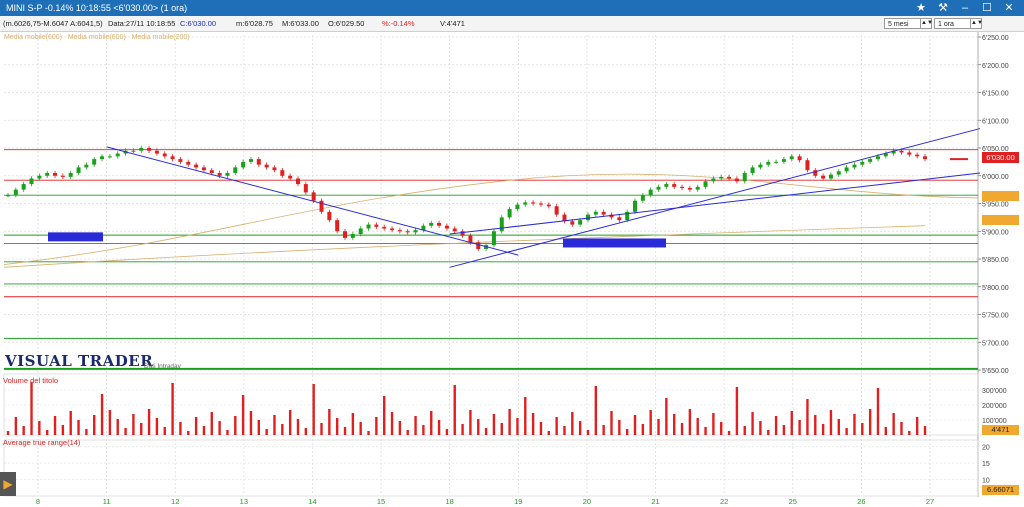  I want to click on ma-legend-3: Media mobile(200), so click(160, 37).